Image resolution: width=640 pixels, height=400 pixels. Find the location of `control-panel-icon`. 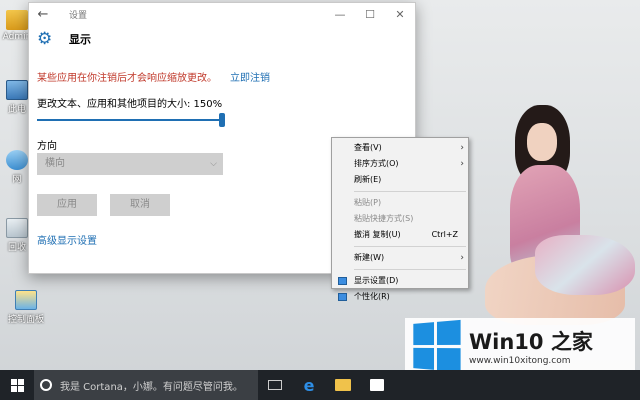

control-panel-icon is located at coordinates (26, 300).